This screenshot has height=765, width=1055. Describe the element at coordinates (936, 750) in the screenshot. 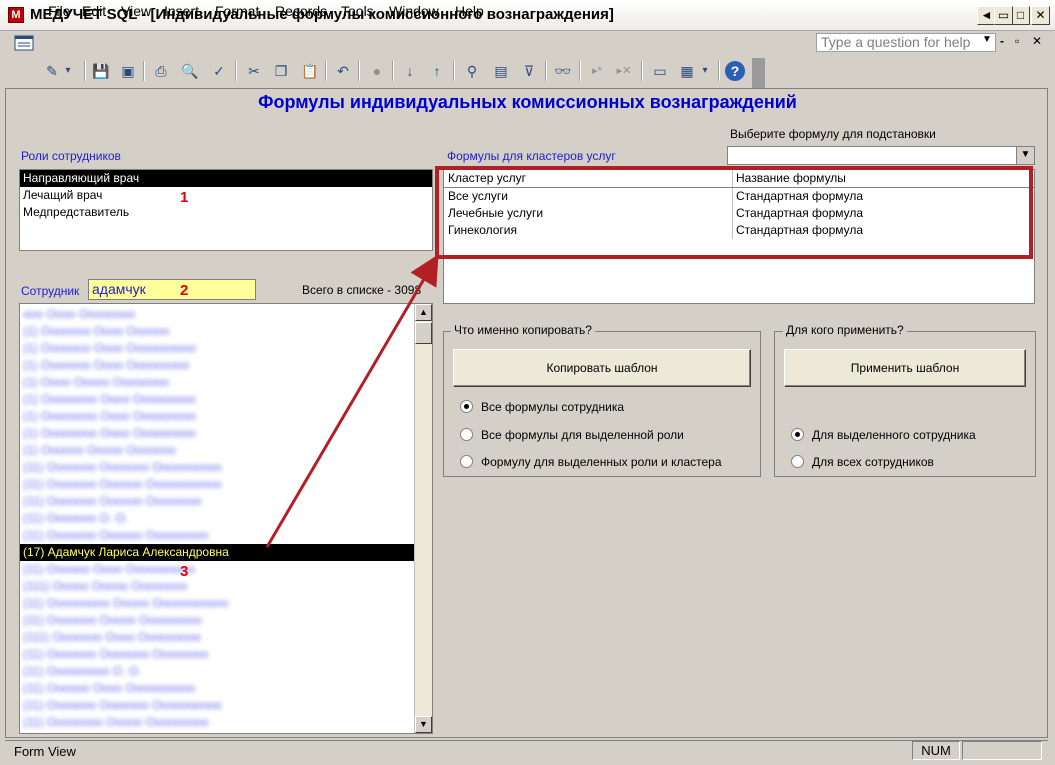

I see `num-lock-indicator: NUM` at that location.